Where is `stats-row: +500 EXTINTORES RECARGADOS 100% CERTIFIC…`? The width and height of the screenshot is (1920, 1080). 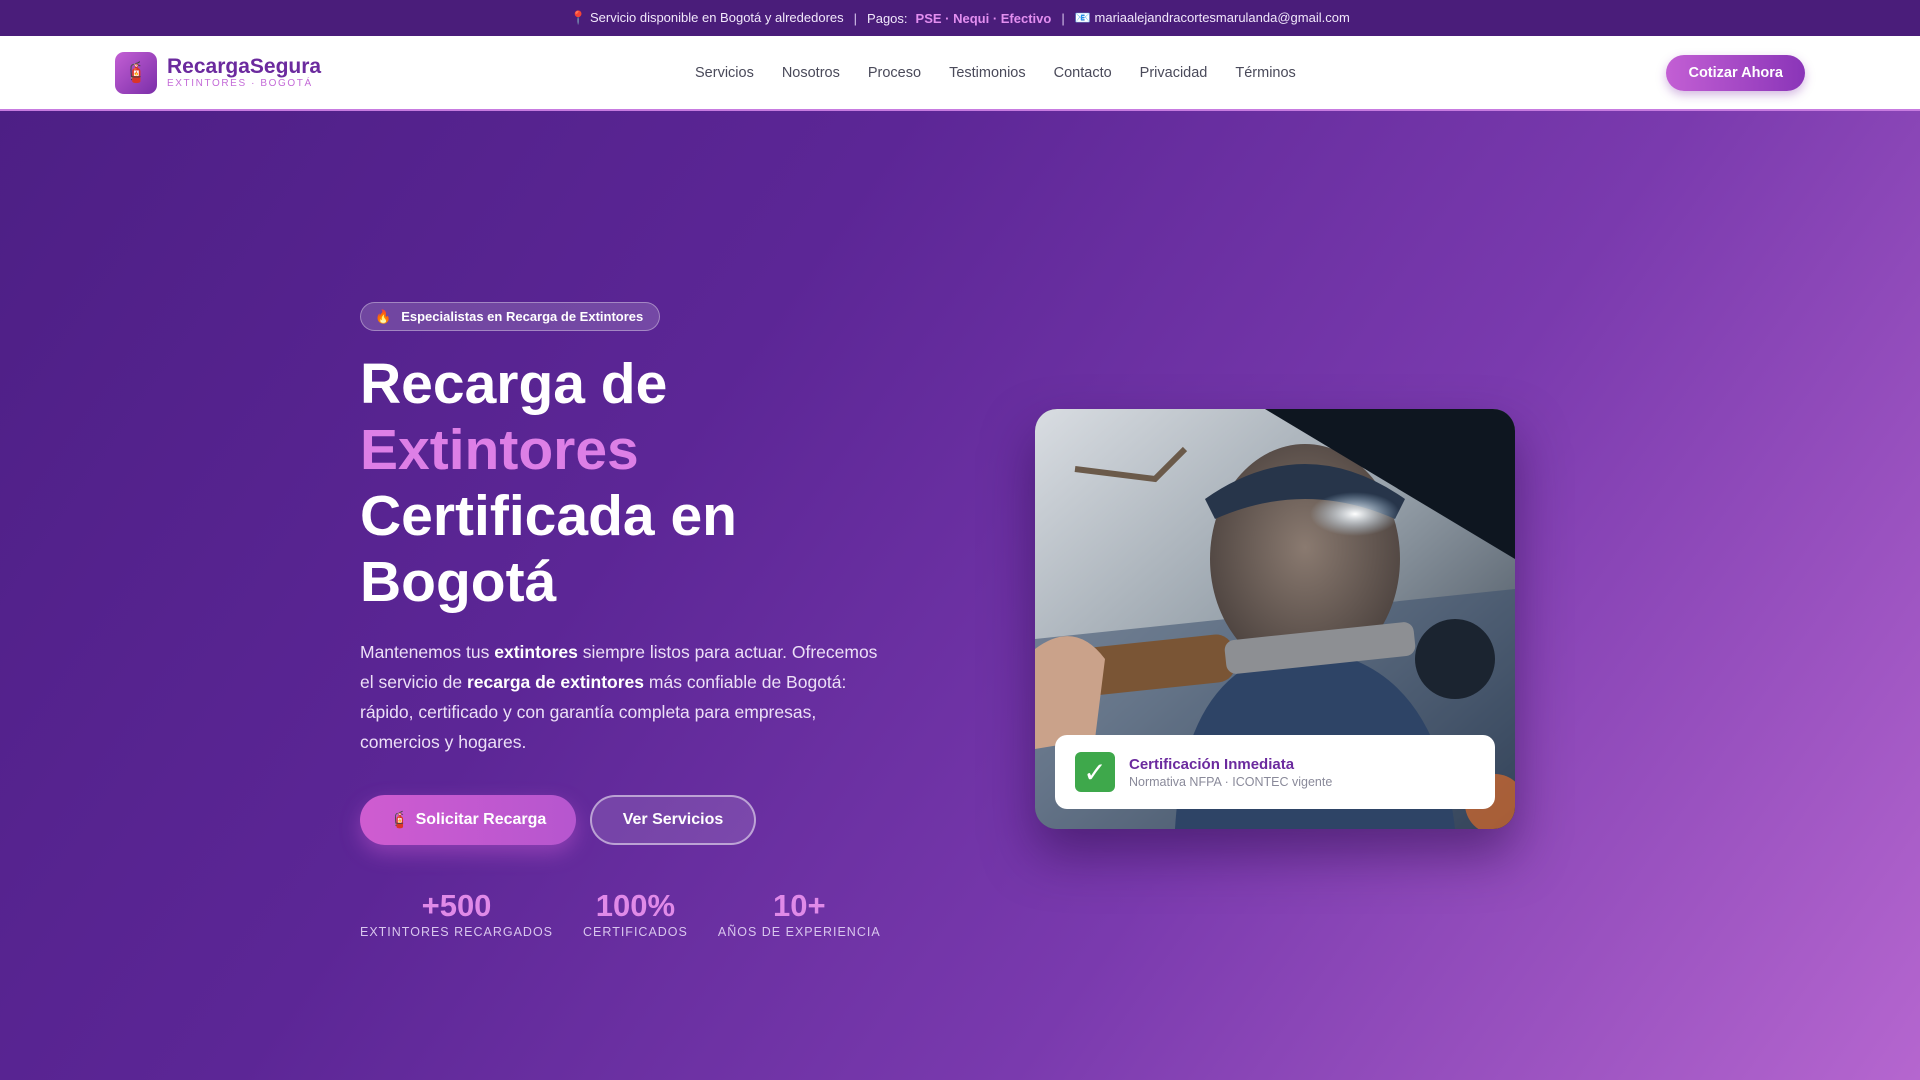 stats-row: +500 EXTINTORES RECARGADOS 100% CERTIFIC… is located at coordinates (630, 914).